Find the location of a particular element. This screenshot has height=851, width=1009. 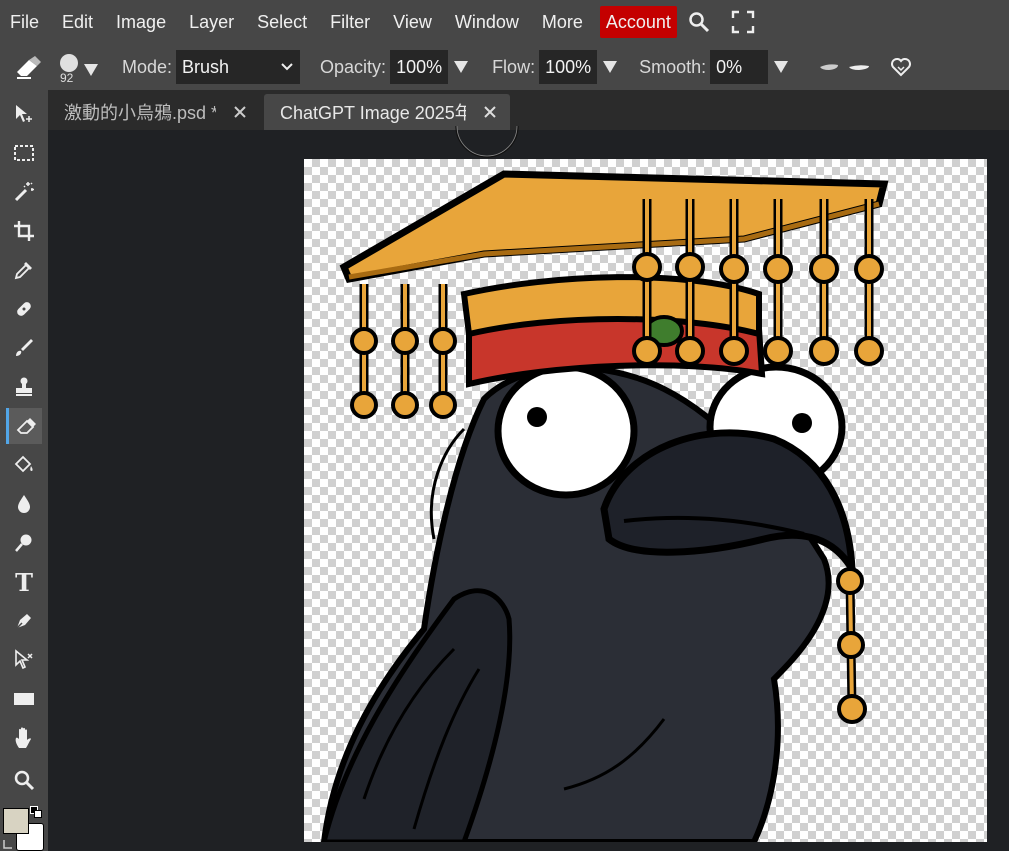

tools-panel: T is located at coordinates (24, 470).